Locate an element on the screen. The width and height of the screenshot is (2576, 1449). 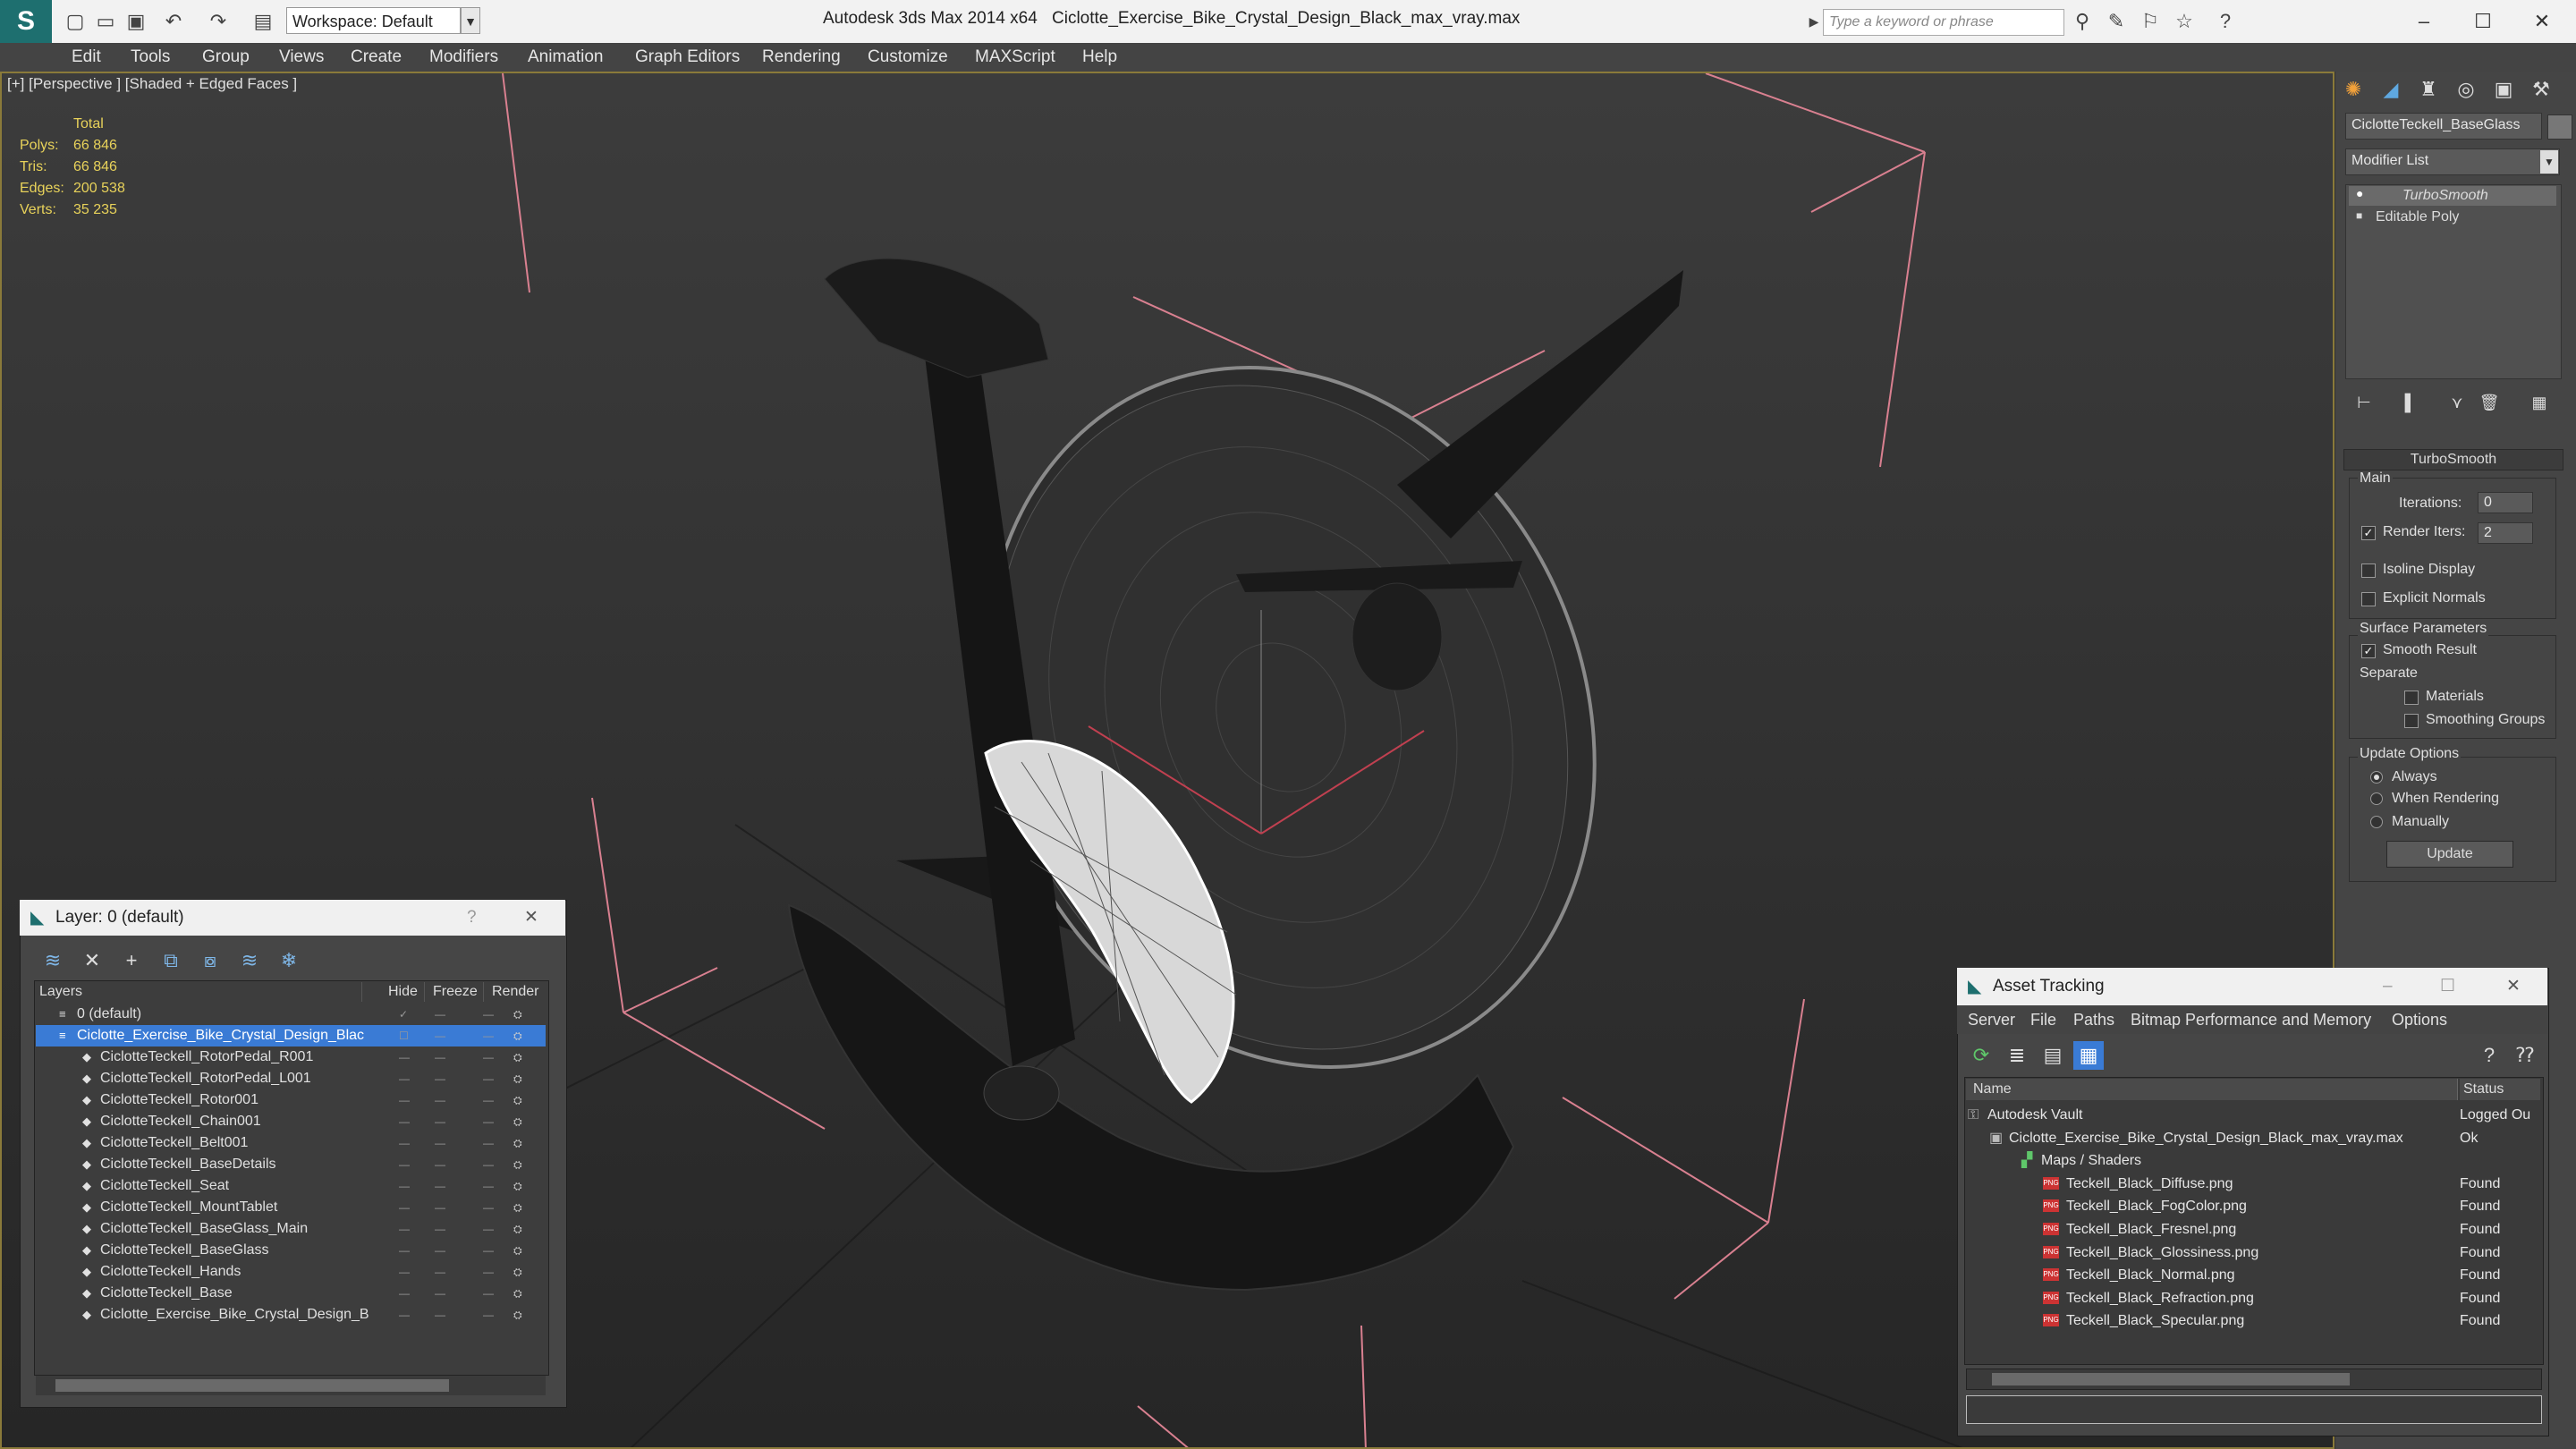
object-color-swatch is located at coordinates (2559, 127).